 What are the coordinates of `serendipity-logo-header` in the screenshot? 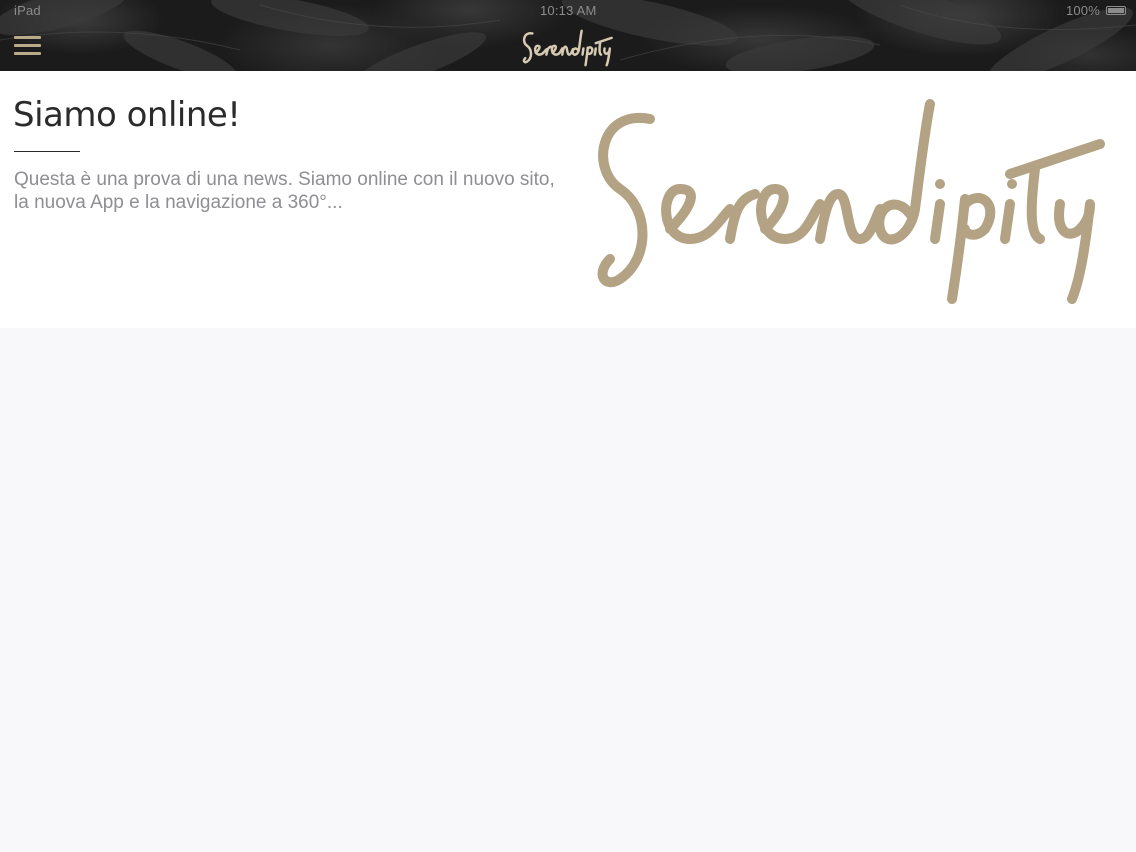 It's located at (568, 48).